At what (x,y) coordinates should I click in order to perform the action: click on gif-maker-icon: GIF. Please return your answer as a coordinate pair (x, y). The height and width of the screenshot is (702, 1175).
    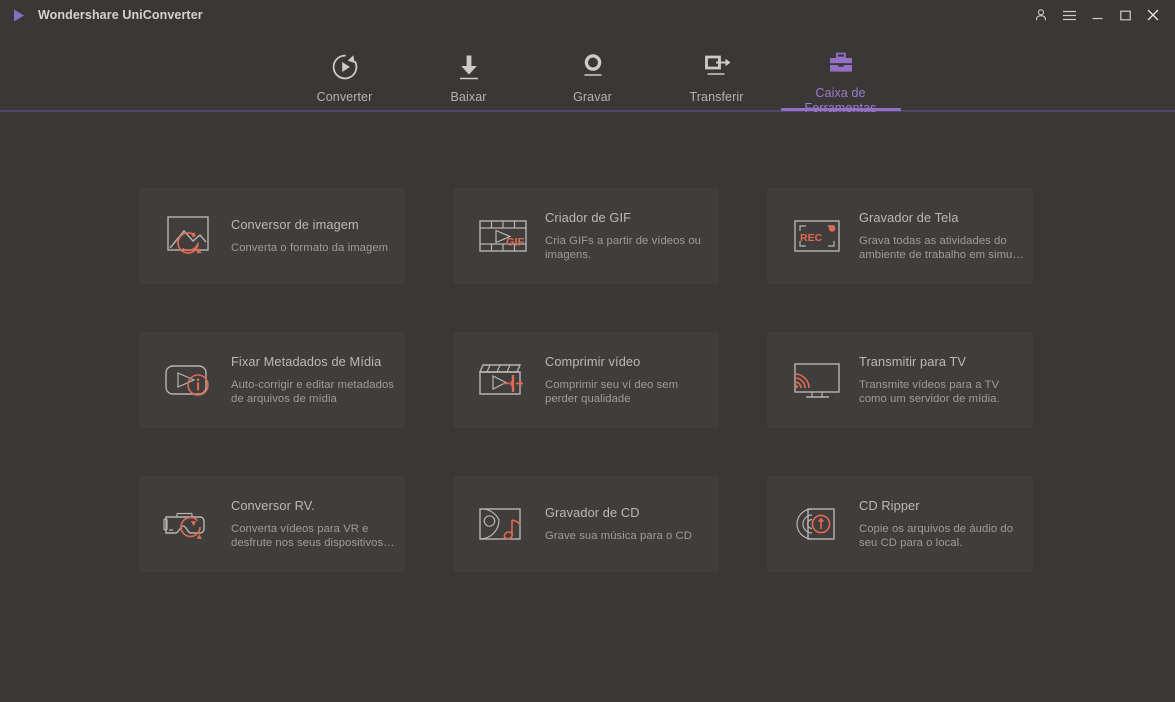
    Looking at the image, I should click on (506, 236).